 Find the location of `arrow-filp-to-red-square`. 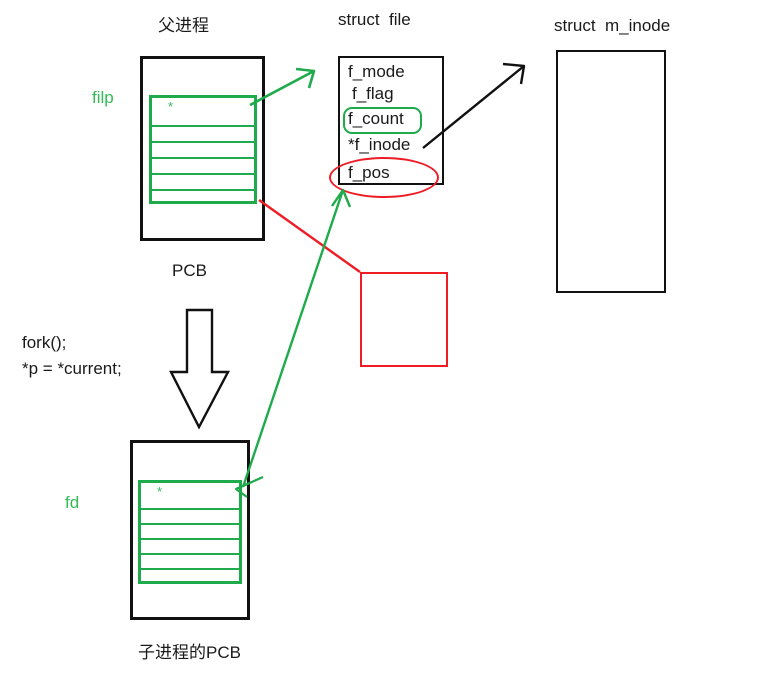

arrow-filp-to-red-square is located at coordinates (309, 236).